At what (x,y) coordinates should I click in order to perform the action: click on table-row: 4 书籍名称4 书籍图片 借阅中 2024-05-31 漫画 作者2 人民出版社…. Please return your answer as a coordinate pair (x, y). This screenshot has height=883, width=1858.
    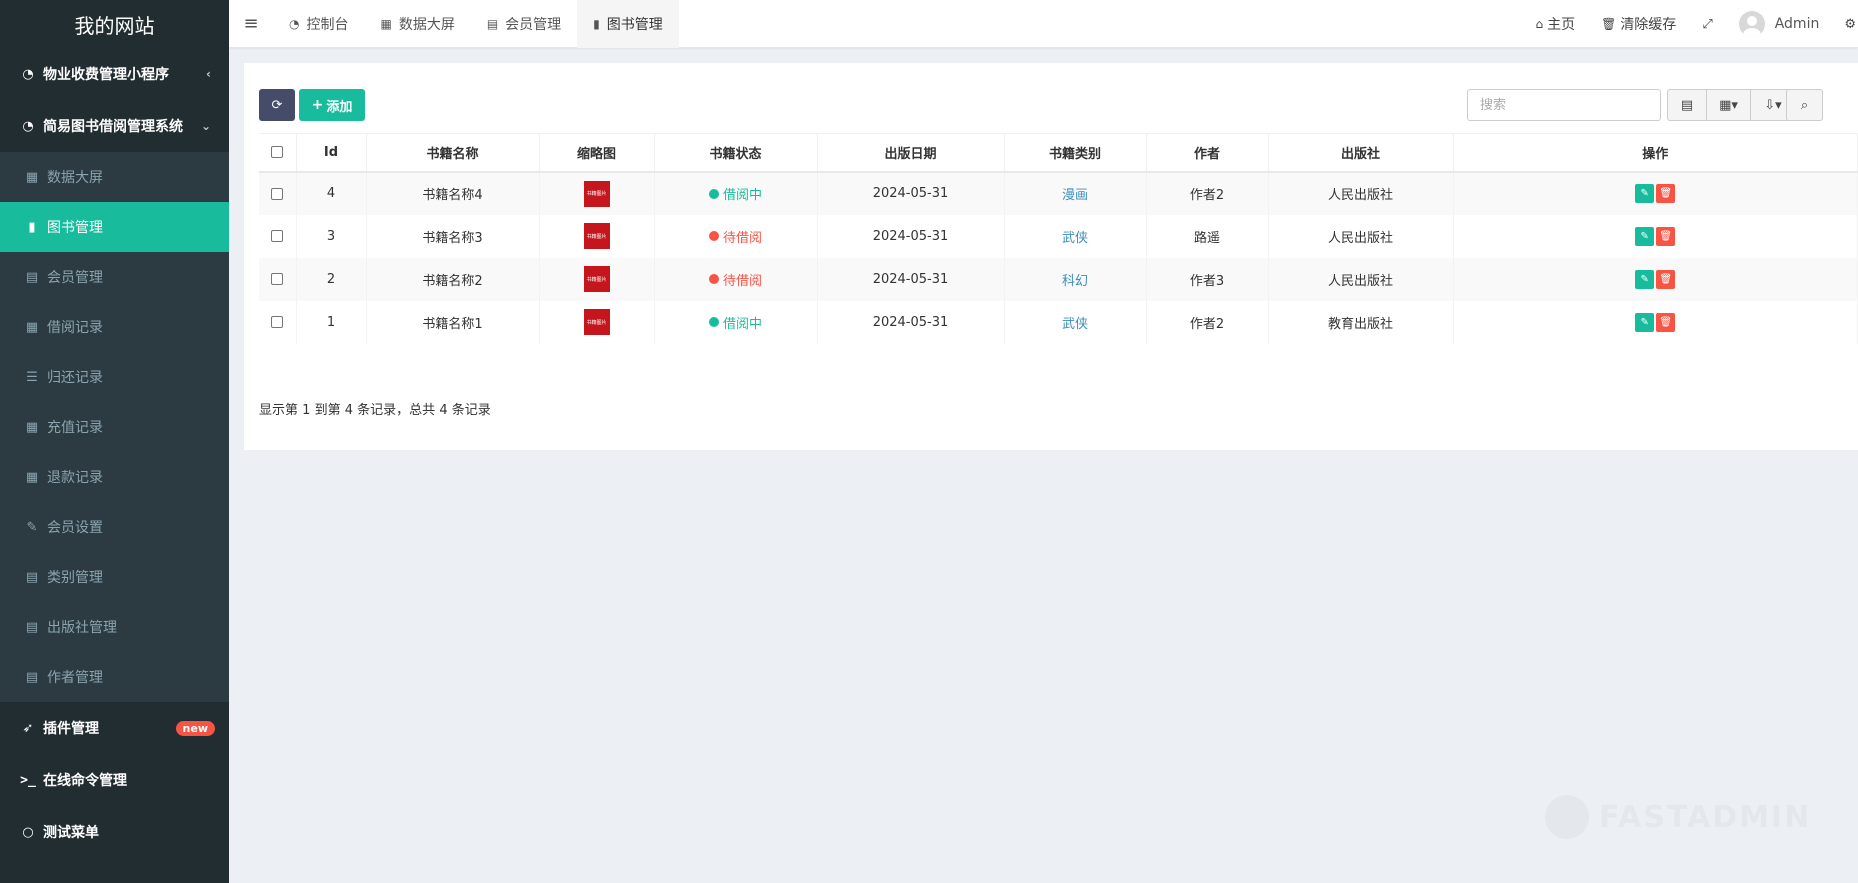
    Looking at the image, I should click on (1058, 193).